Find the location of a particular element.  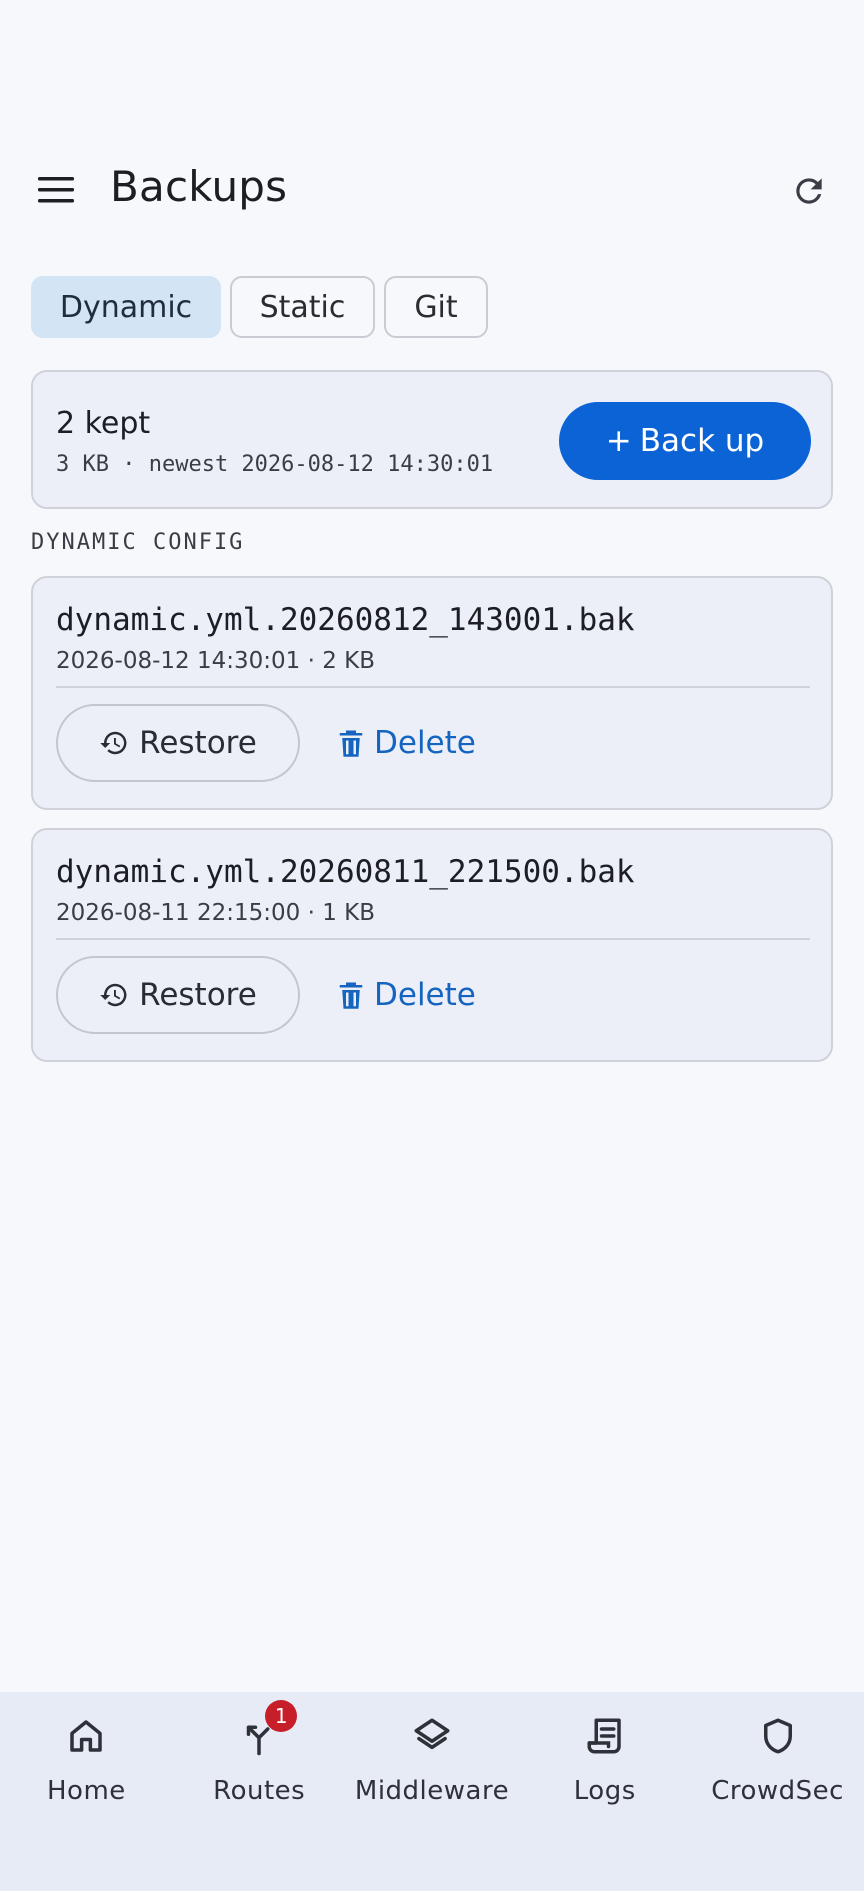

menu-button is located at coordinates (56, 190).